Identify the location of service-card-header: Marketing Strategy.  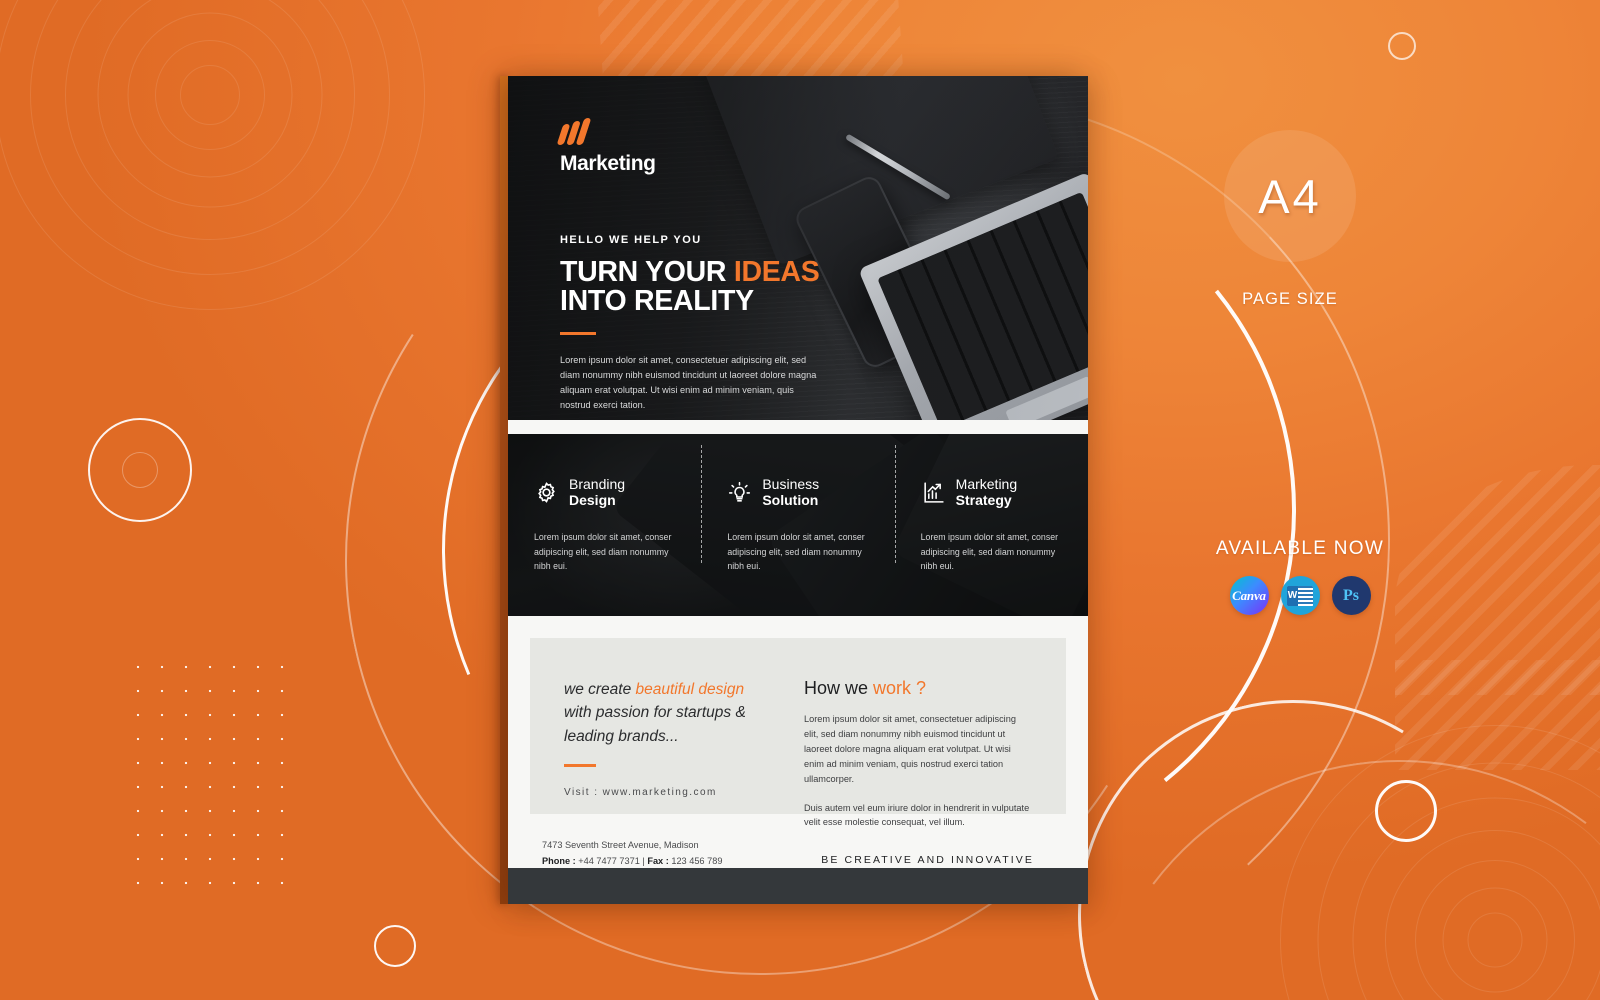
(991, 491).